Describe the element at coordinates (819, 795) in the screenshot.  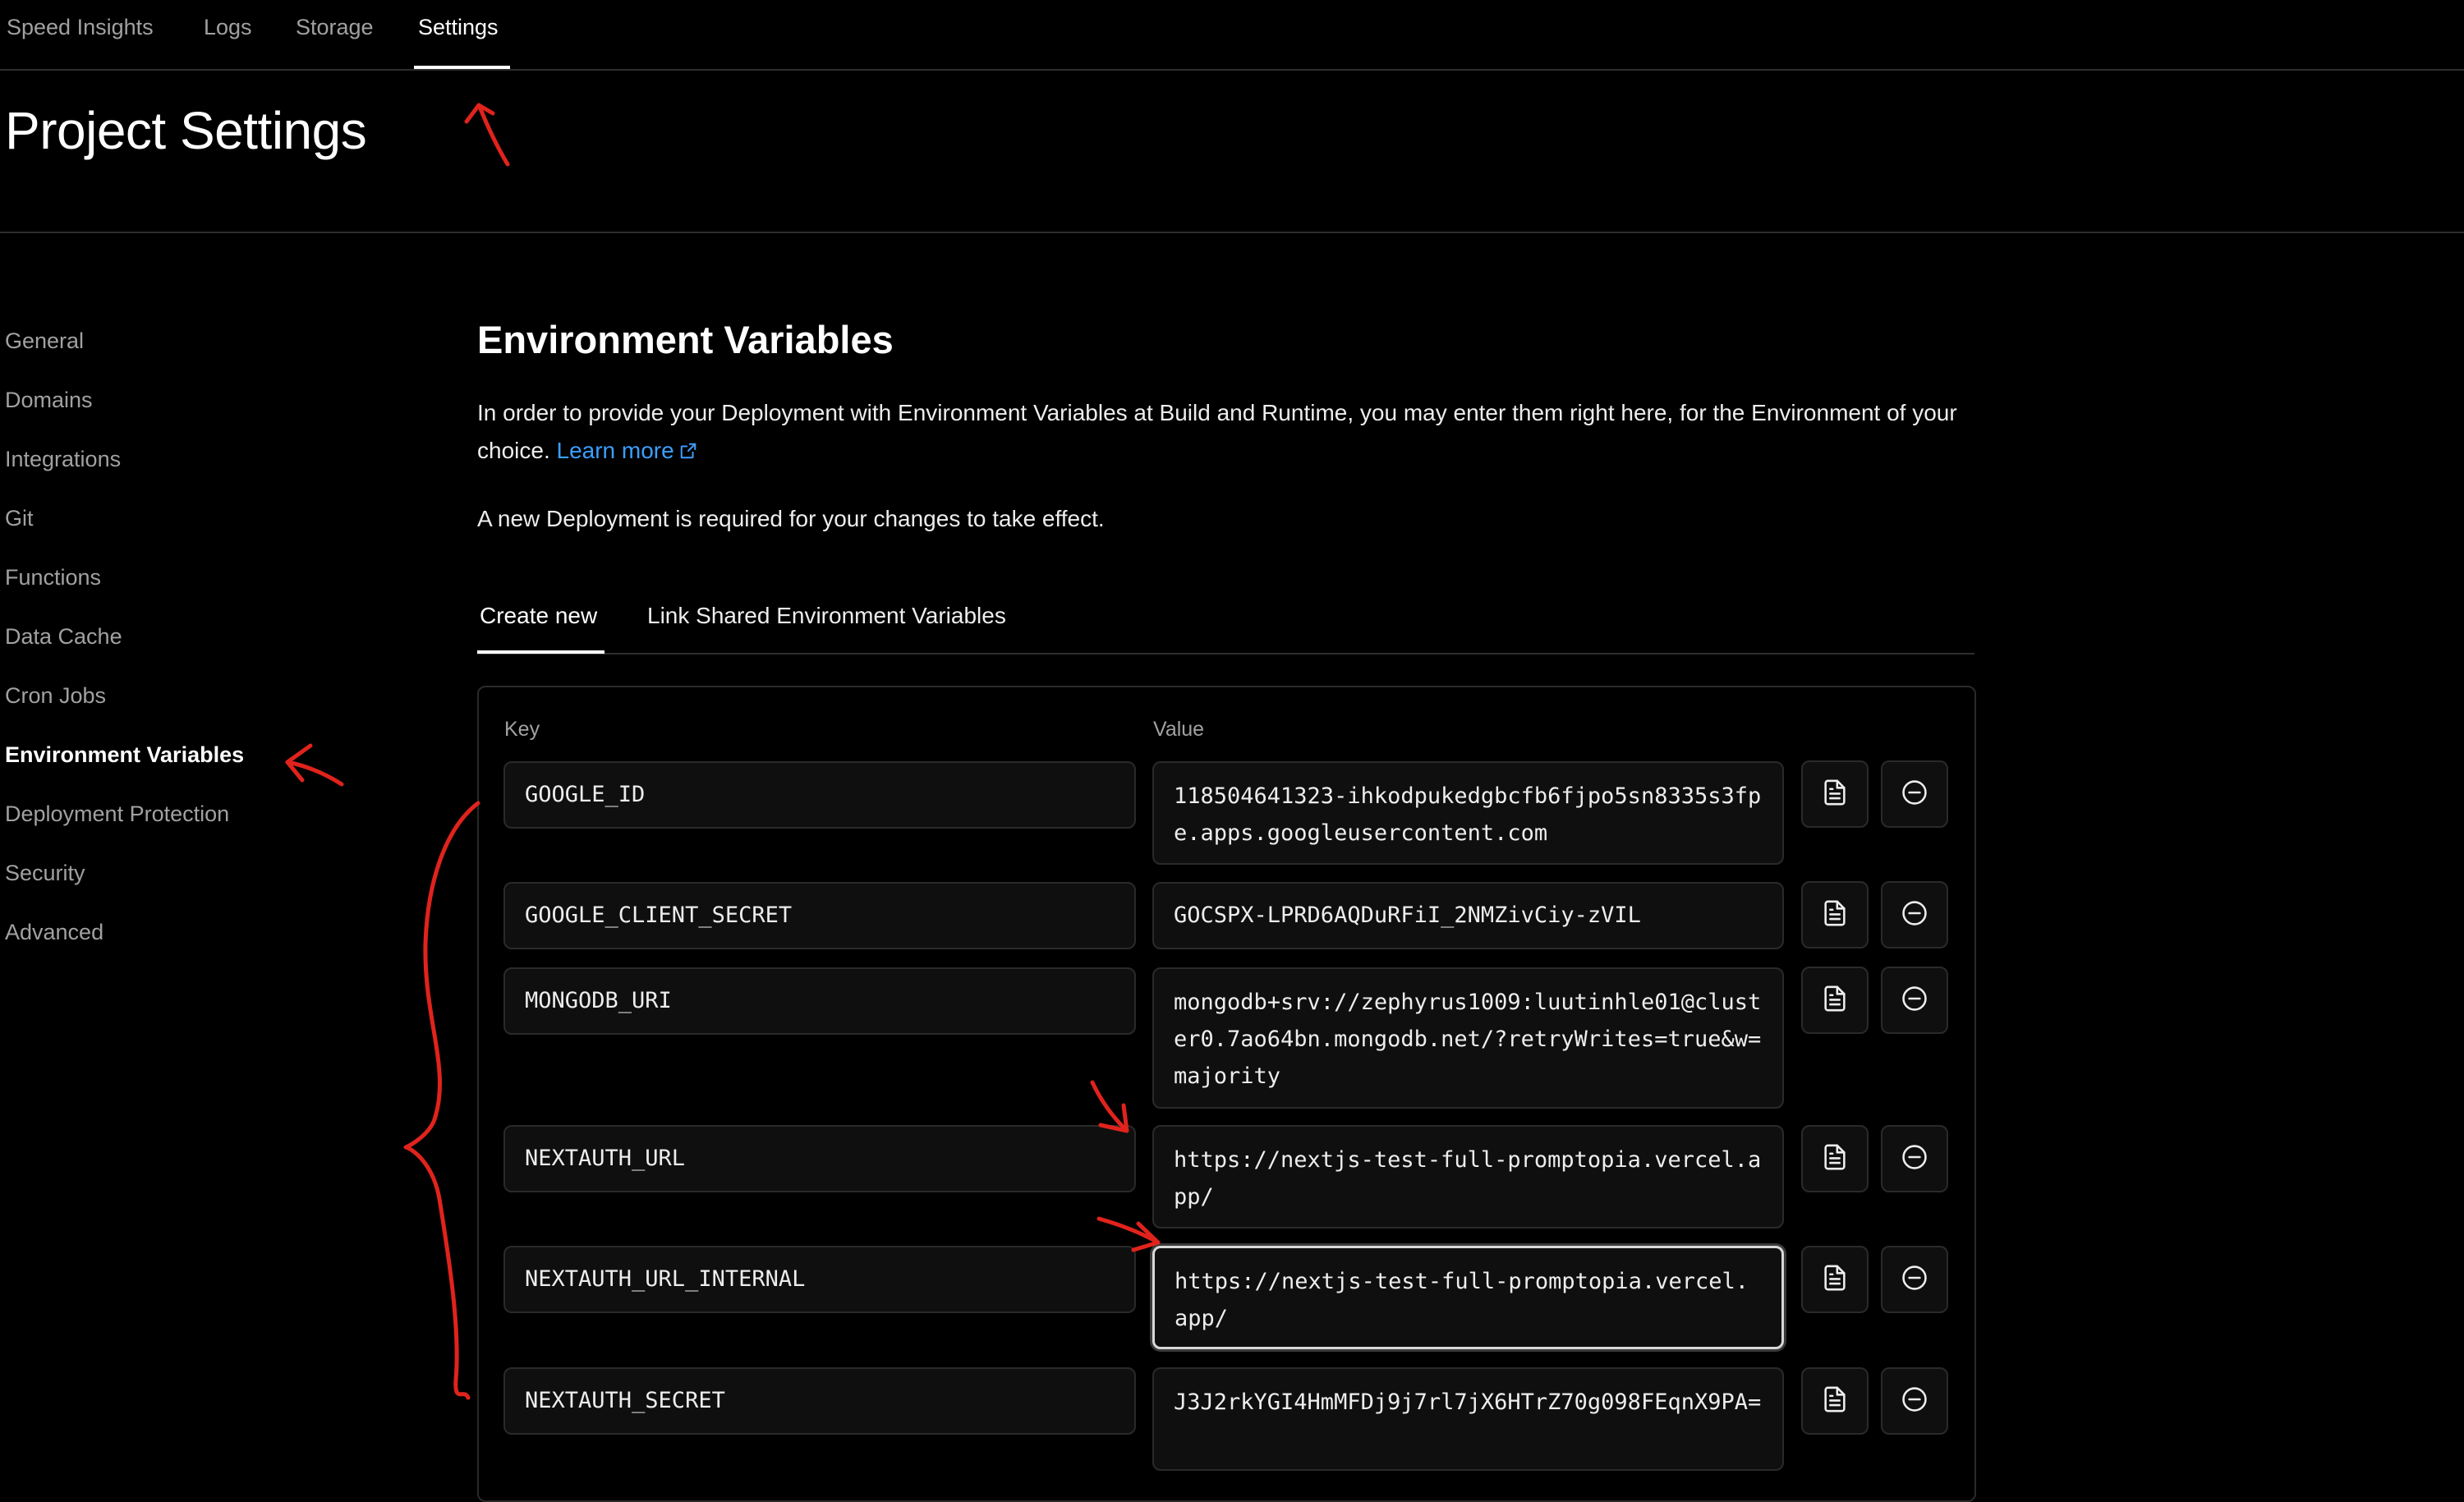
I see `key-input: GOOGLE_ID` at that location.